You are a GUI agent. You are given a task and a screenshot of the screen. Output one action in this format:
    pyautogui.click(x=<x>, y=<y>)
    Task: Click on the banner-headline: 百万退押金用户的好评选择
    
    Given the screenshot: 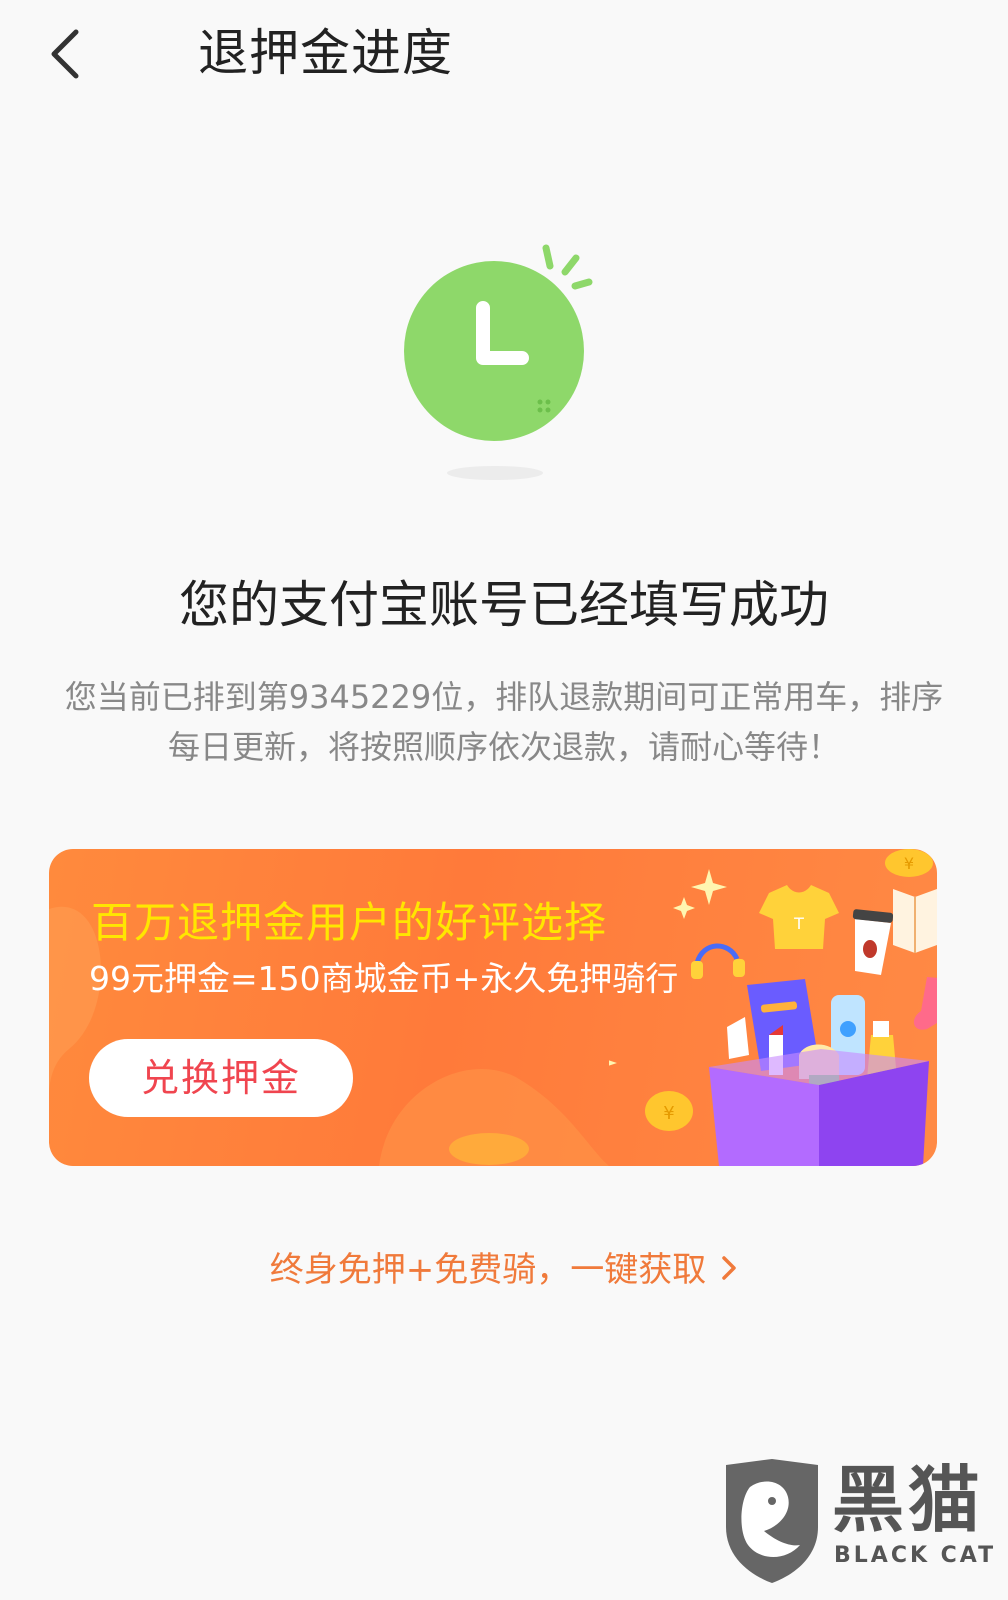 What is the action you would take?
    pyautogui.click(x=349, y=922)
    